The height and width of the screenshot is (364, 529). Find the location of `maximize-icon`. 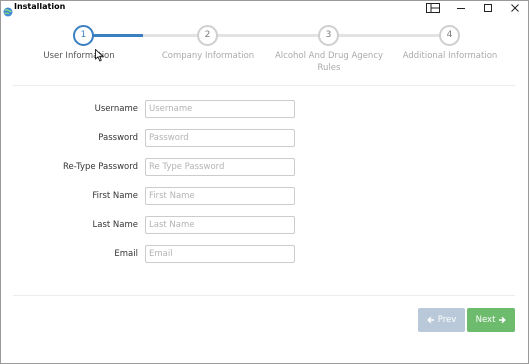

maximize-icon is located at coordinates (488, 7).